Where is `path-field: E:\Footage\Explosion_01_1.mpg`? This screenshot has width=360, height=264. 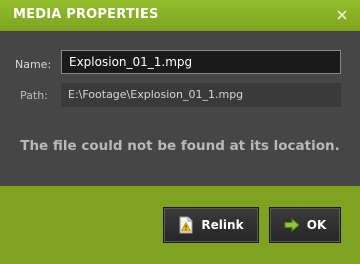 path-field: E:\Footage\Explosion_01_1.mpg is located at coordinates (201, 95).